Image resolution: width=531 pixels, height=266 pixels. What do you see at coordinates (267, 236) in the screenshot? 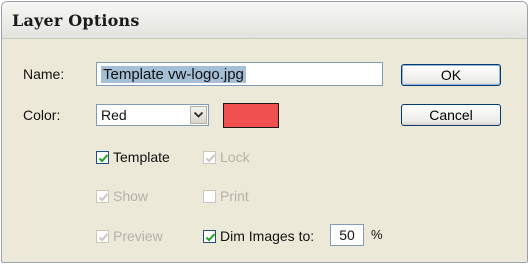
I see `dim-images-label: Dim Images to:` at bounding box center [267, 236].